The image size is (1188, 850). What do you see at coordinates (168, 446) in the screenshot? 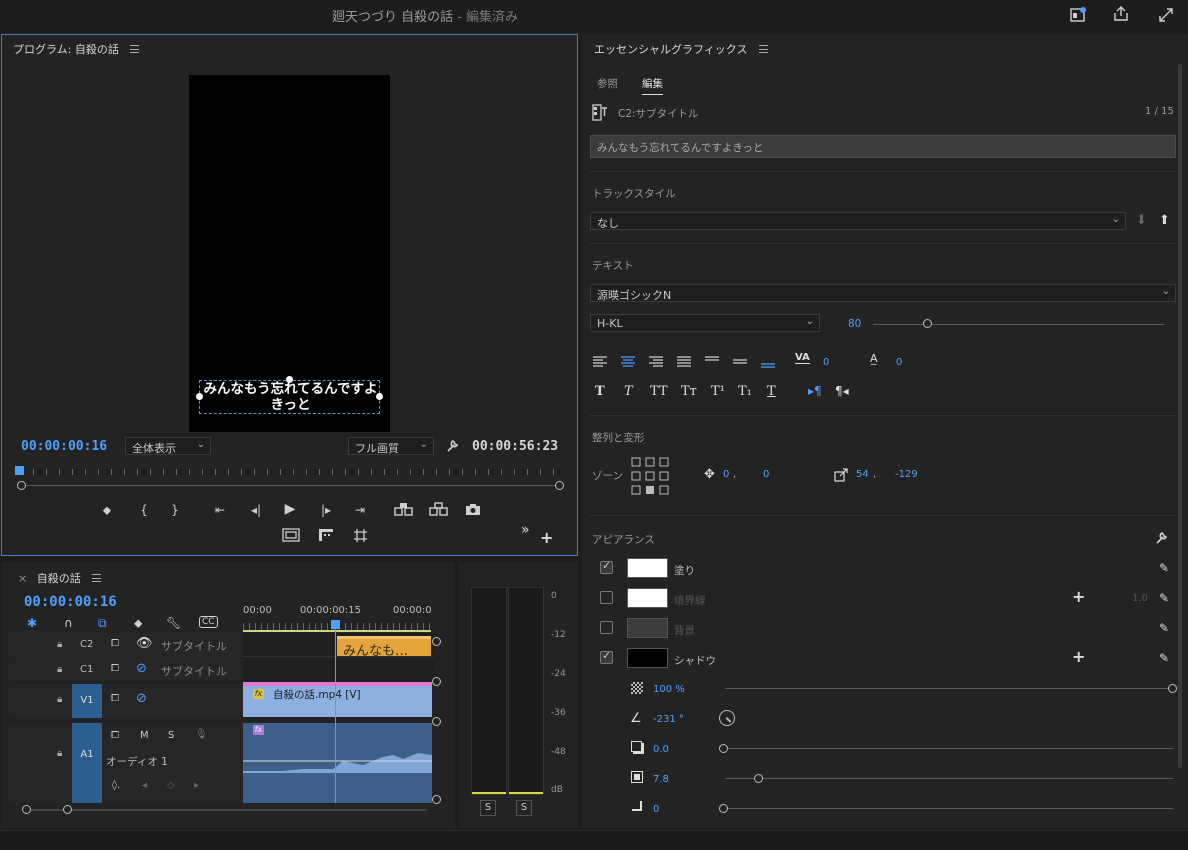
I see `zoom-level-select: 全体表示 ⌄` at bounding box center [168, 446].